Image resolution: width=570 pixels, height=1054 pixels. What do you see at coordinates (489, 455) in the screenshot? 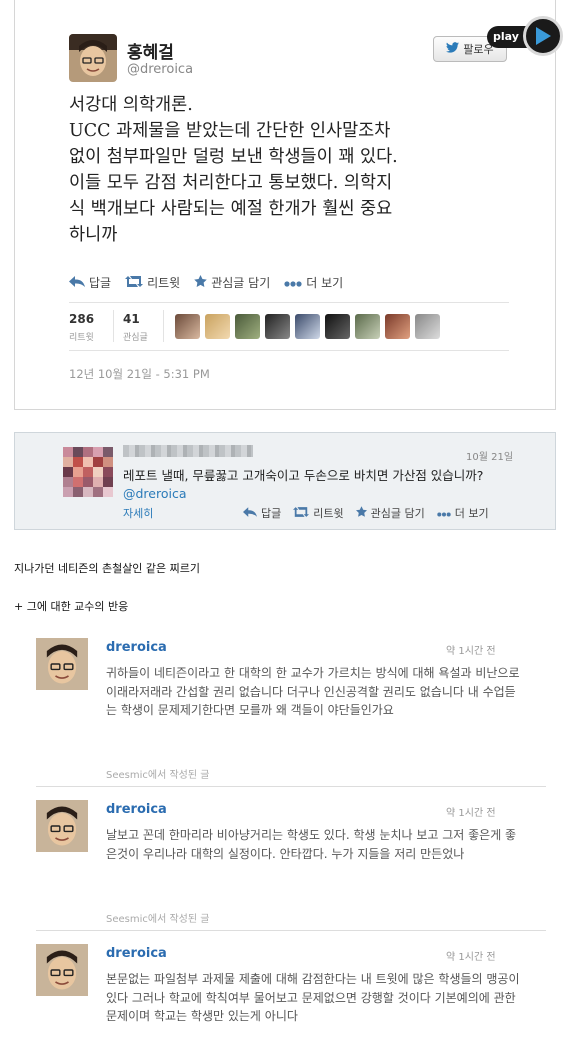
I see `reply-date: 10월 21일` at bounding box center [489, 455].